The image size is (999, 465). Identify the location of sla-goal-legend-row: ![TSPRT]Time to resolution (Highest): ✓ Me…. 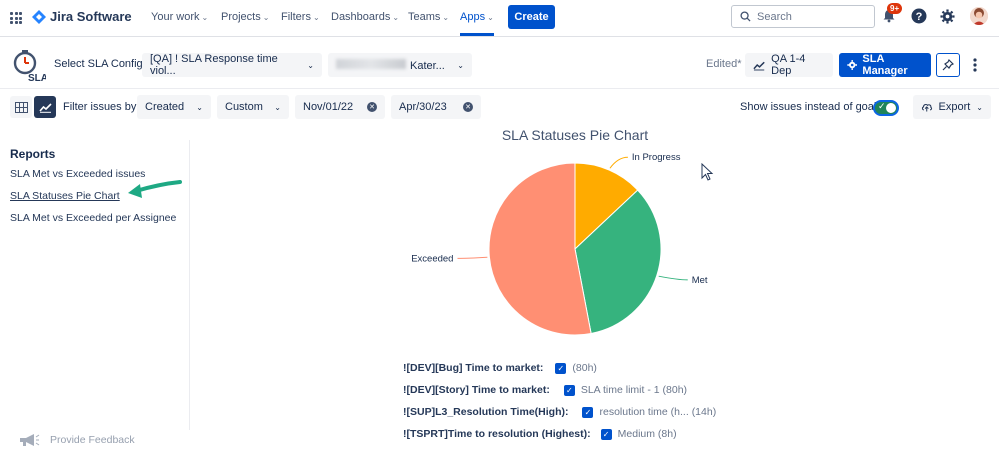
(540, 434).